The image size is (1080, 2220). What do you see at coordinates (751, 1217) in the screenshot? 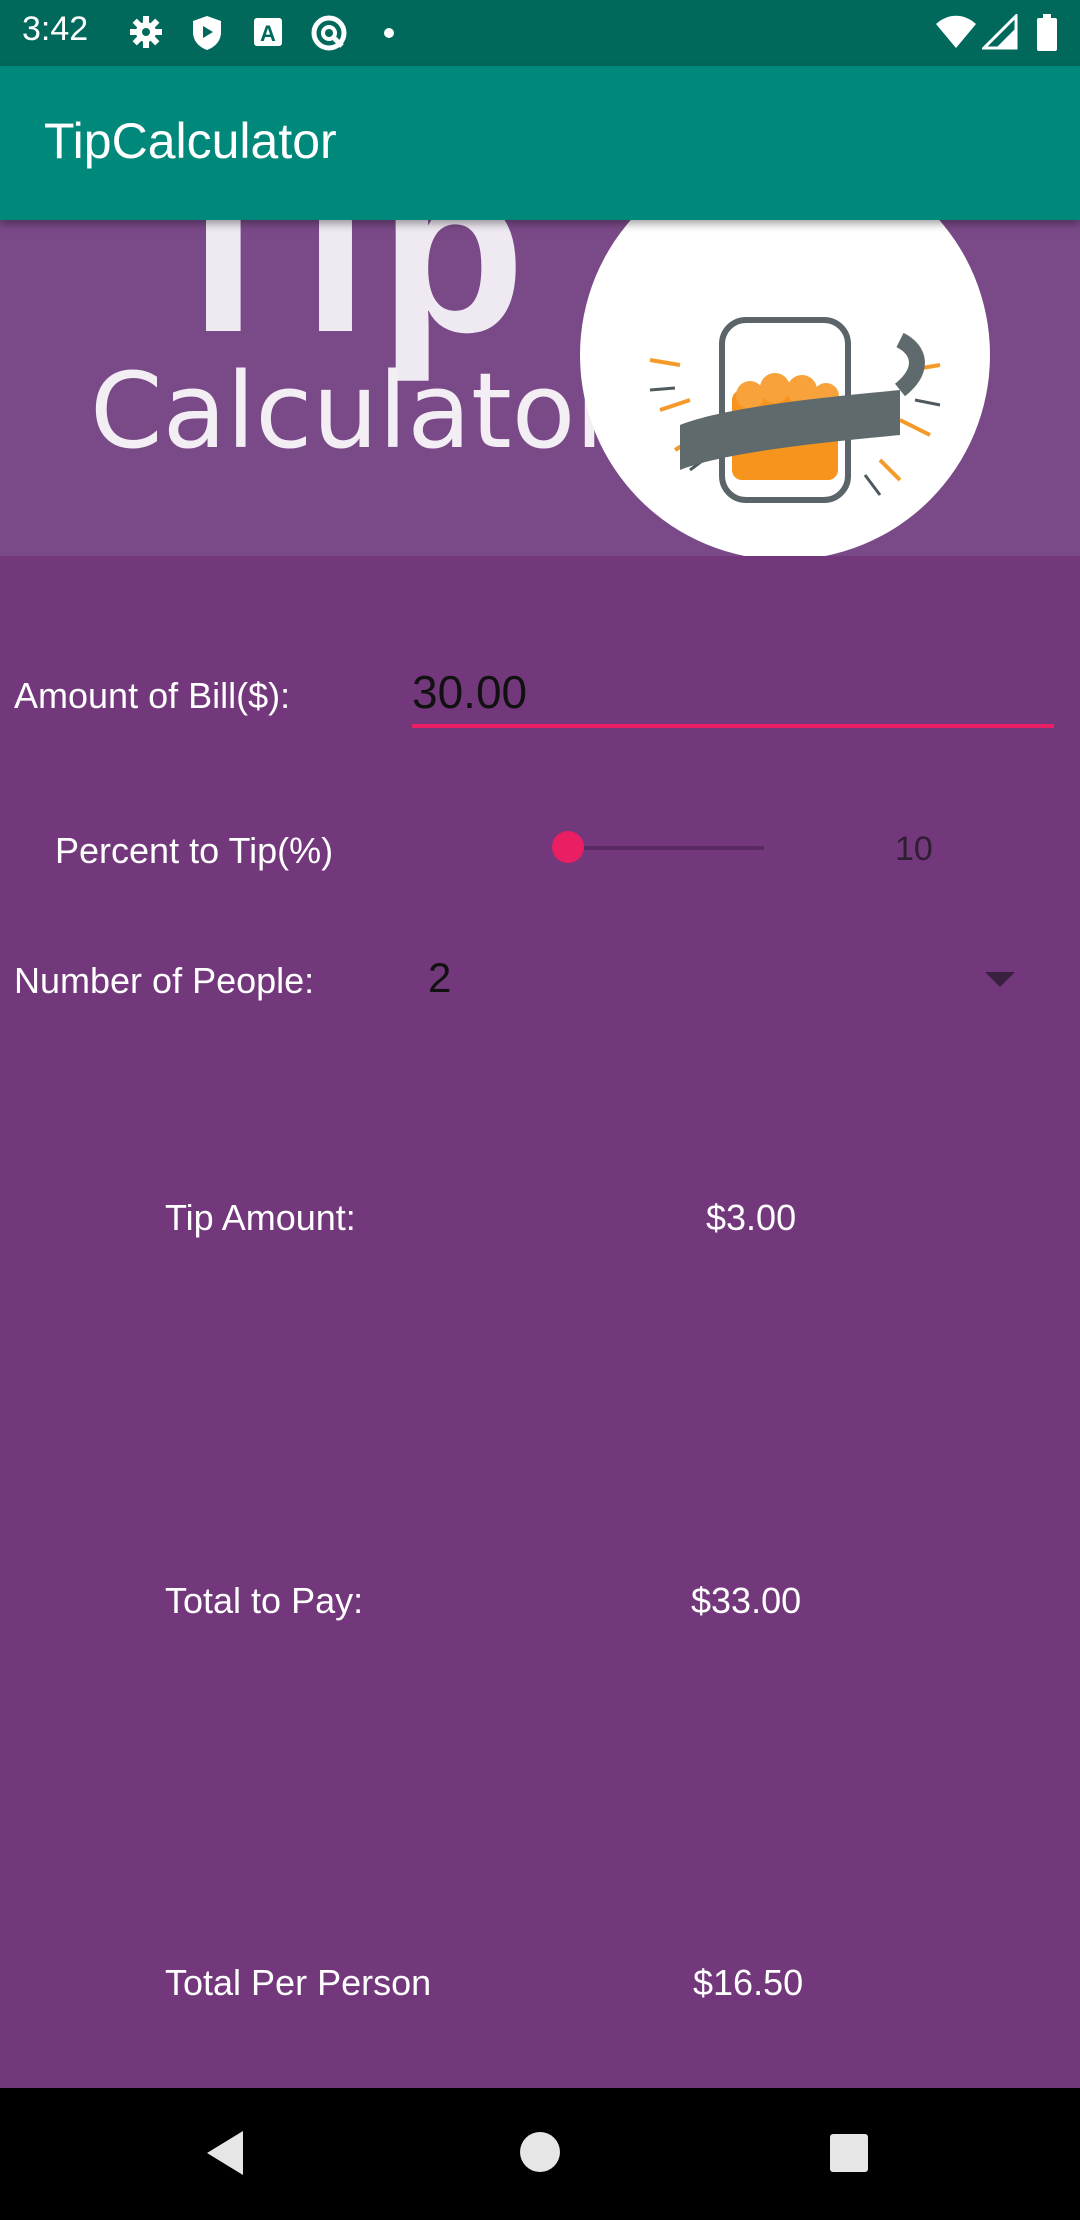
I see `tip-amount-value: $3.00` at bounding box center [751, 1217].